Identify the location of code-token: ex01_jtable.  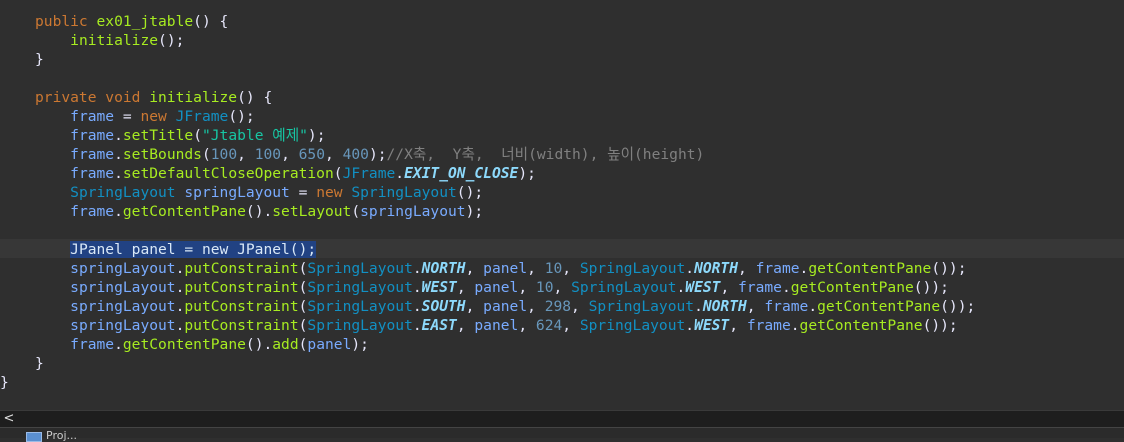
(145, 21).